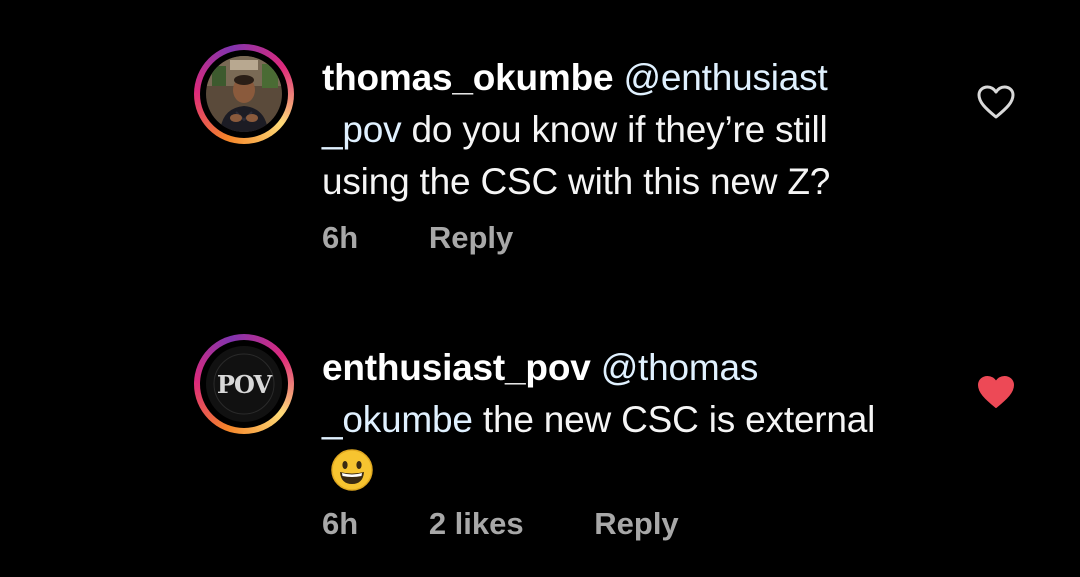 Image resolution: width=1080 pixels, height=577 pixels. I want to click on pov-logo-image: POV, so click(244, 384).